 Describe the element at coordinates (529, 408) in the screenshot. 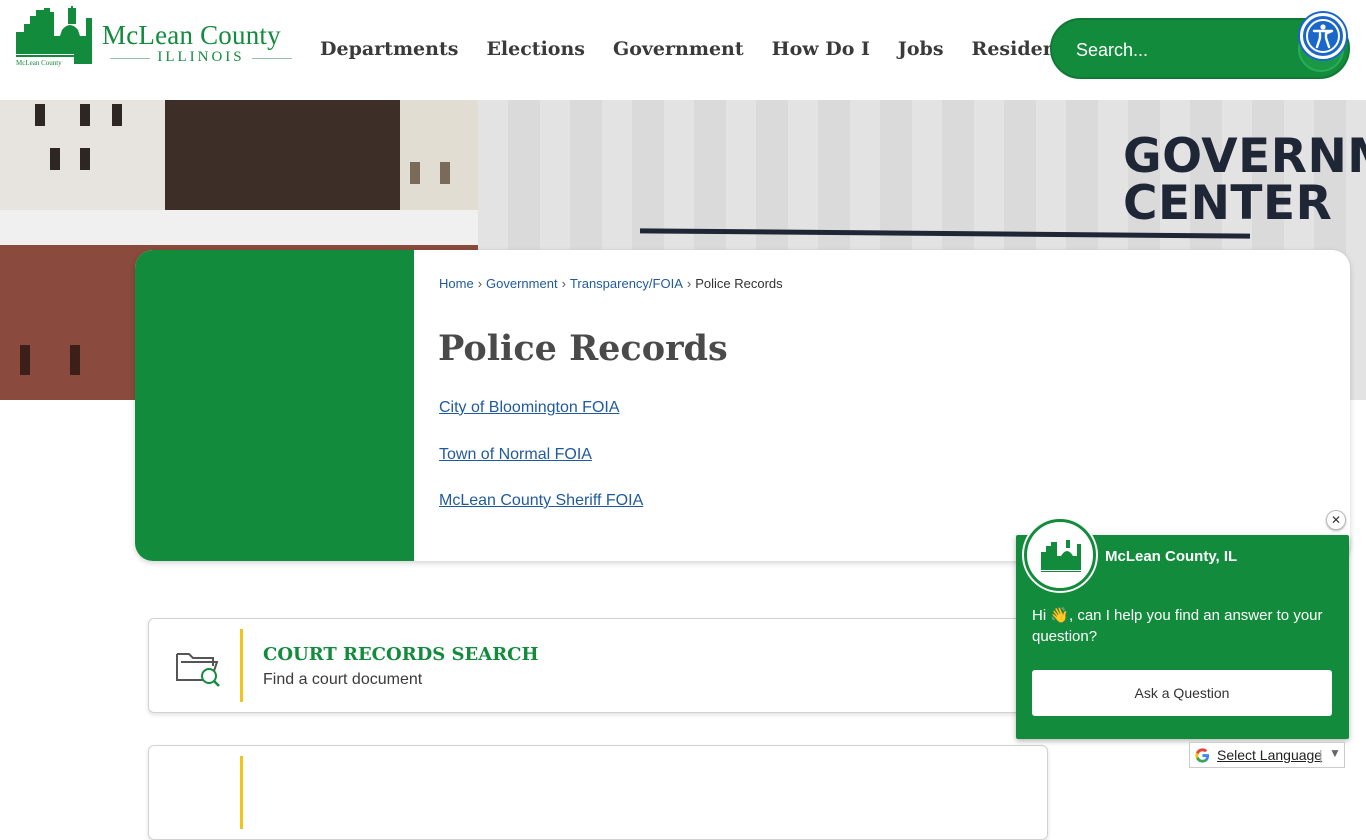

I see `link-city-of-bloomington-foia: City of Bloomington FOIA` at that location.